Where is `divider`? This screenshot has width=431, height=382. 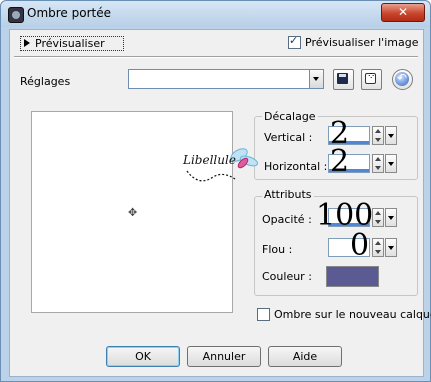
divider is located at coordinates (216, 57).